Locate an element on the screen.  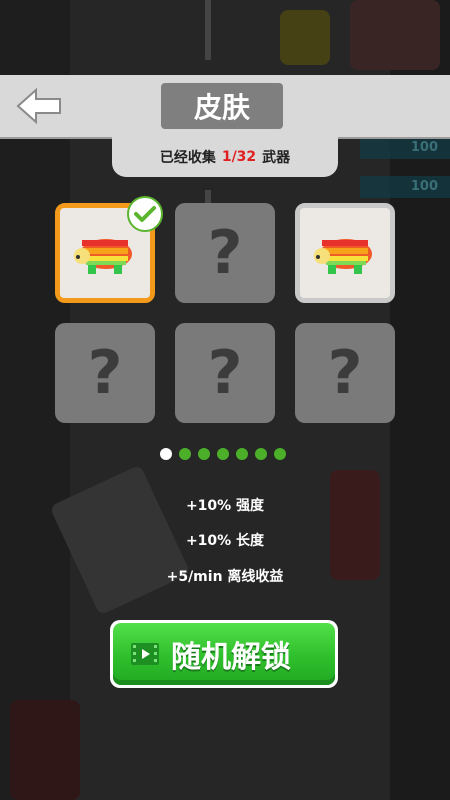
unlock-button-face: 随机解锁 is located at coordinates (224, 654).